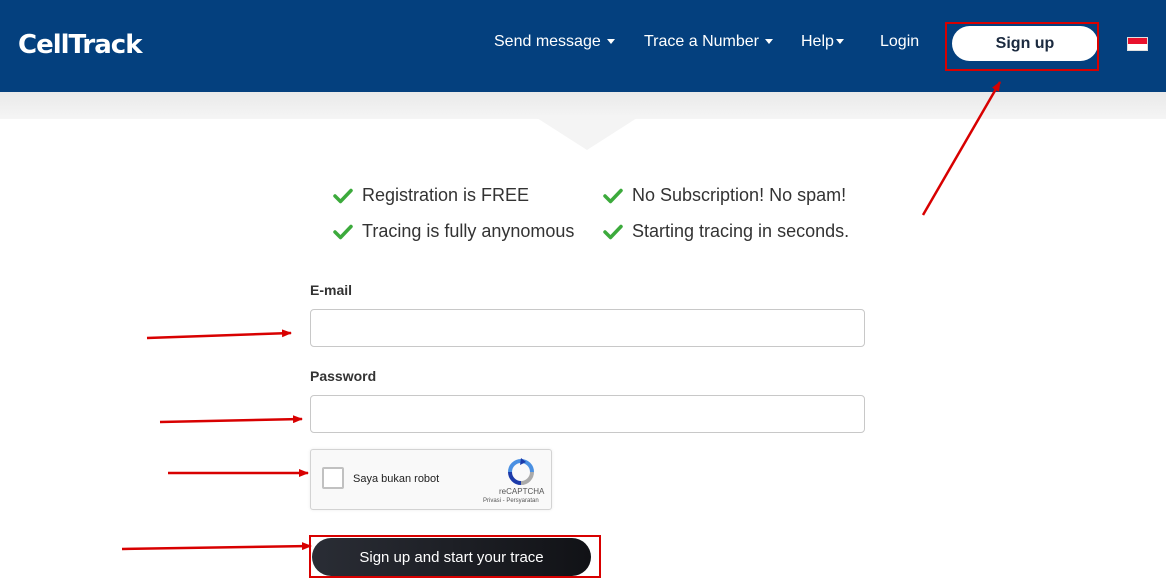 The width and height of the screenshot is (1166, 587). What do you see at coordinates (701, 41) in the screenshot?
I see `nav-trace-number-label: Trace a Number` at bounding box center [701, 41].